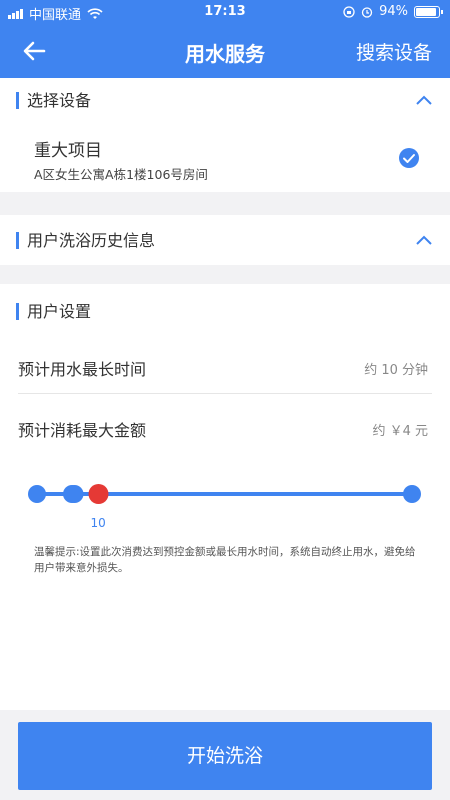  Describe the element at coordinates (68, 148) in the screenshot. I see `device-name: 重大项目` at that location.